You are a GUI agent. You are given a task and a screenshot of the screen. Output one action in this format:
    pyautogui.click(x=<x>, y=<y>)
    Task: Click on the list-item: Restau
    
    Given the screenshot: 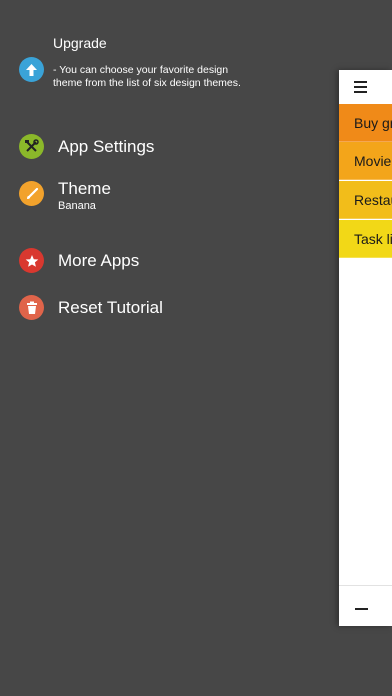 What is the action you would take?
    pyautogui.click(x=365, y=200)
    